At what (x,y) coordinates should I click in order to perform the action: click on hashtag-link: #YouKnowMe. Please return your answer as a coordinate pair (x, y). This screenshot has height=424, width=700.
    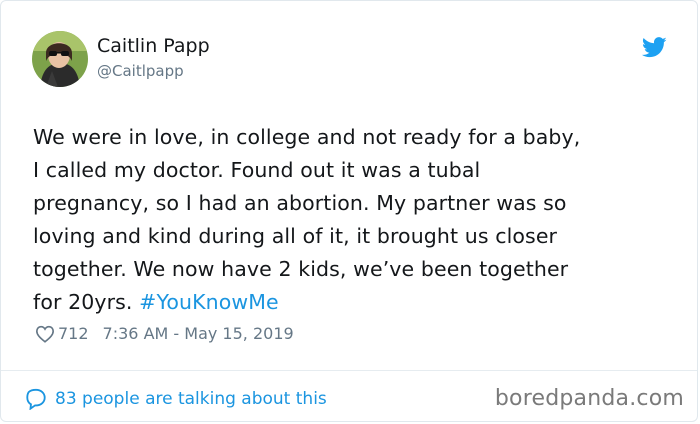
    Looking at the image, I should click on (209, 302).